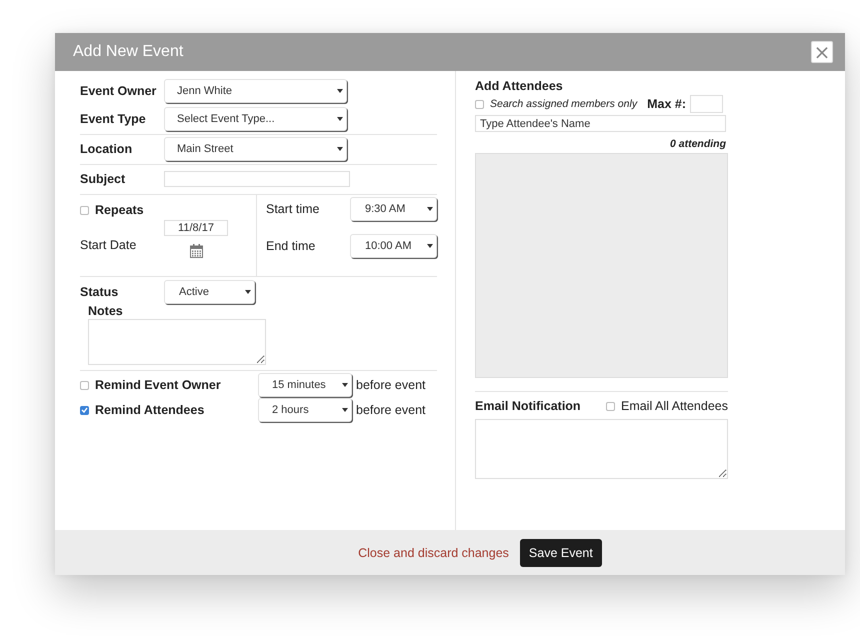 This screenshot has width=860, height=644. Describe the element at coordinates (600, 123) in the screenshot. I see `attendee-name-field: Type Attendee's Name` at that location.